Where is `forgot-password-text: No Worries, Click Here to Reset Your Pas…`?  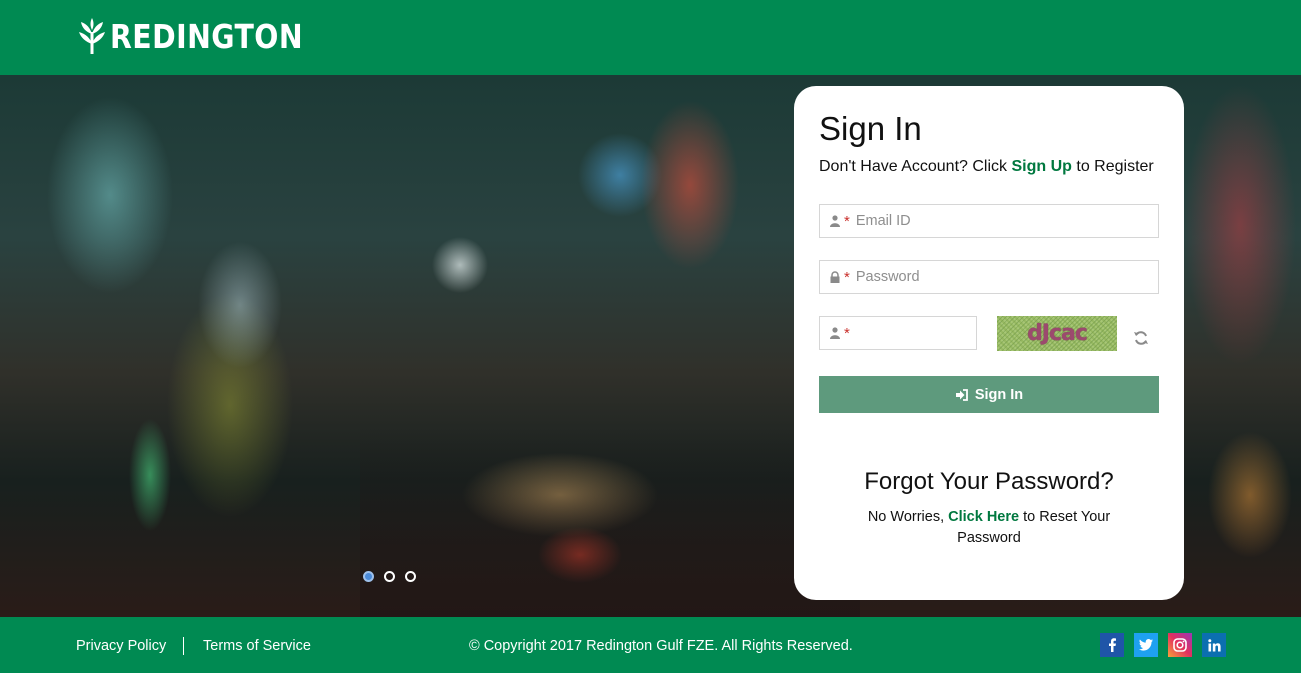 forgot-password-text: No Worries, Click Here to Reset Your Pas… is located at coordinates (989, 528).